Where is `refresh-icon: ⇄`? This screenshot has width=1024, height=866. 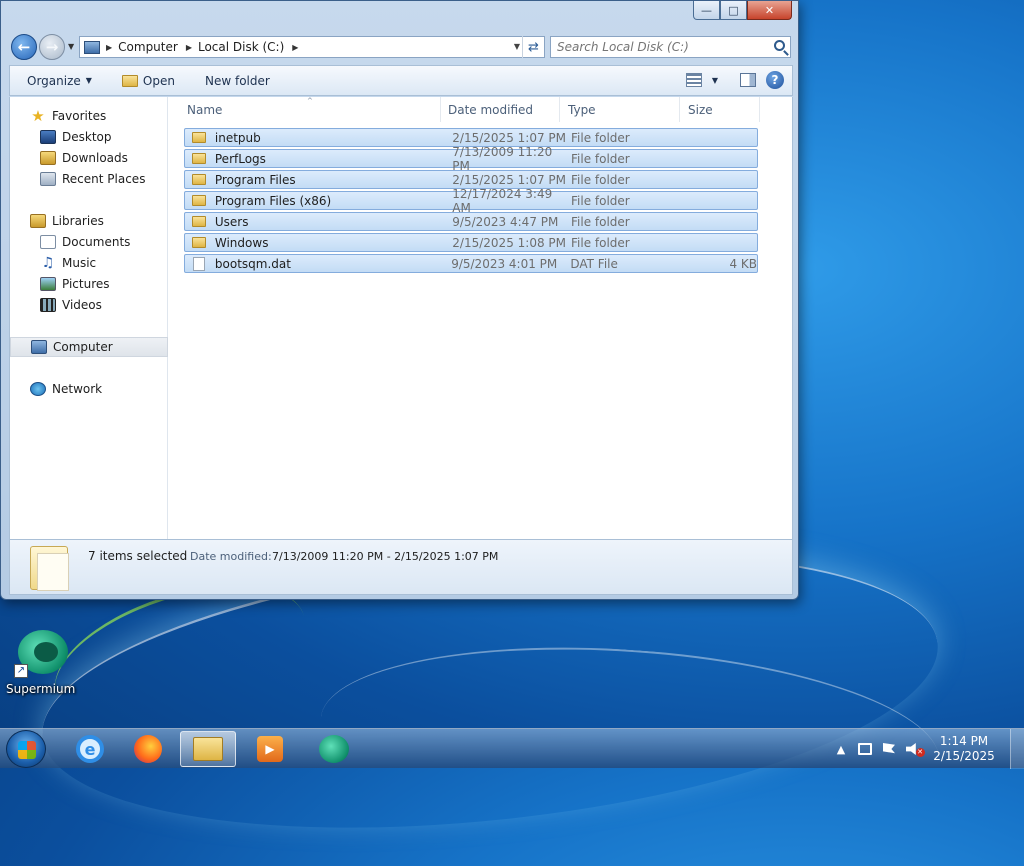 refresh-icon: ⇄ is located at coordinates (533, 47).